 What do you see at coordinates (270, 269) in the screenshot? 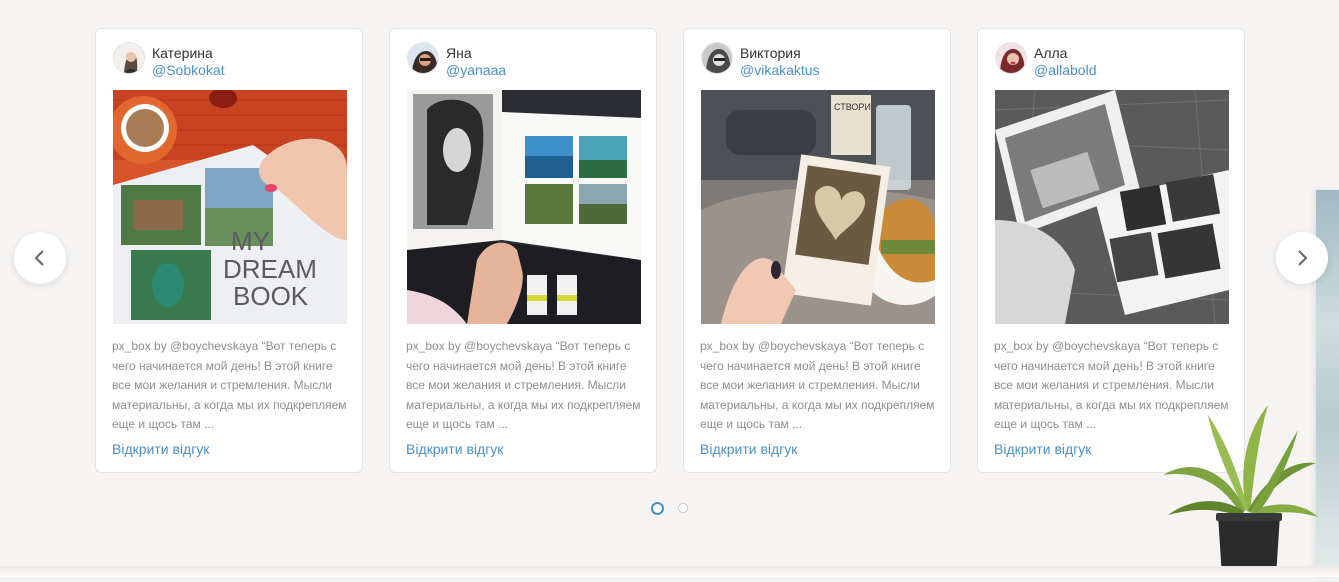
I see `svg-text: DREAM` at bounding box center [270, 269].